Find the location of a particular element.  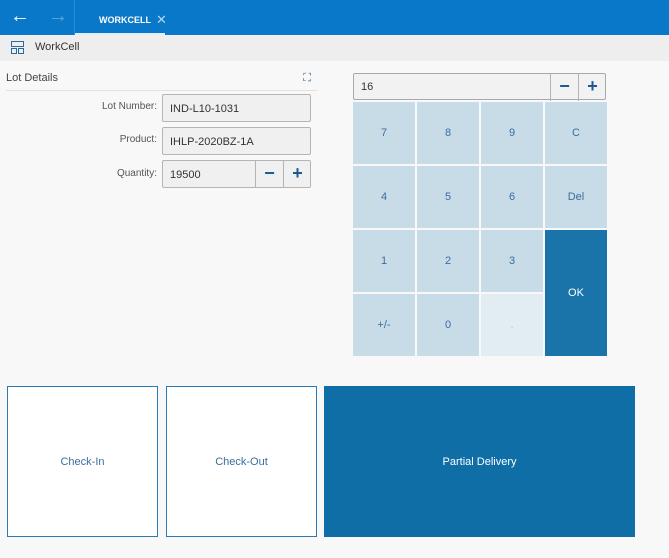

keypad-input: 16 − + is located at coordinates (479, 87).